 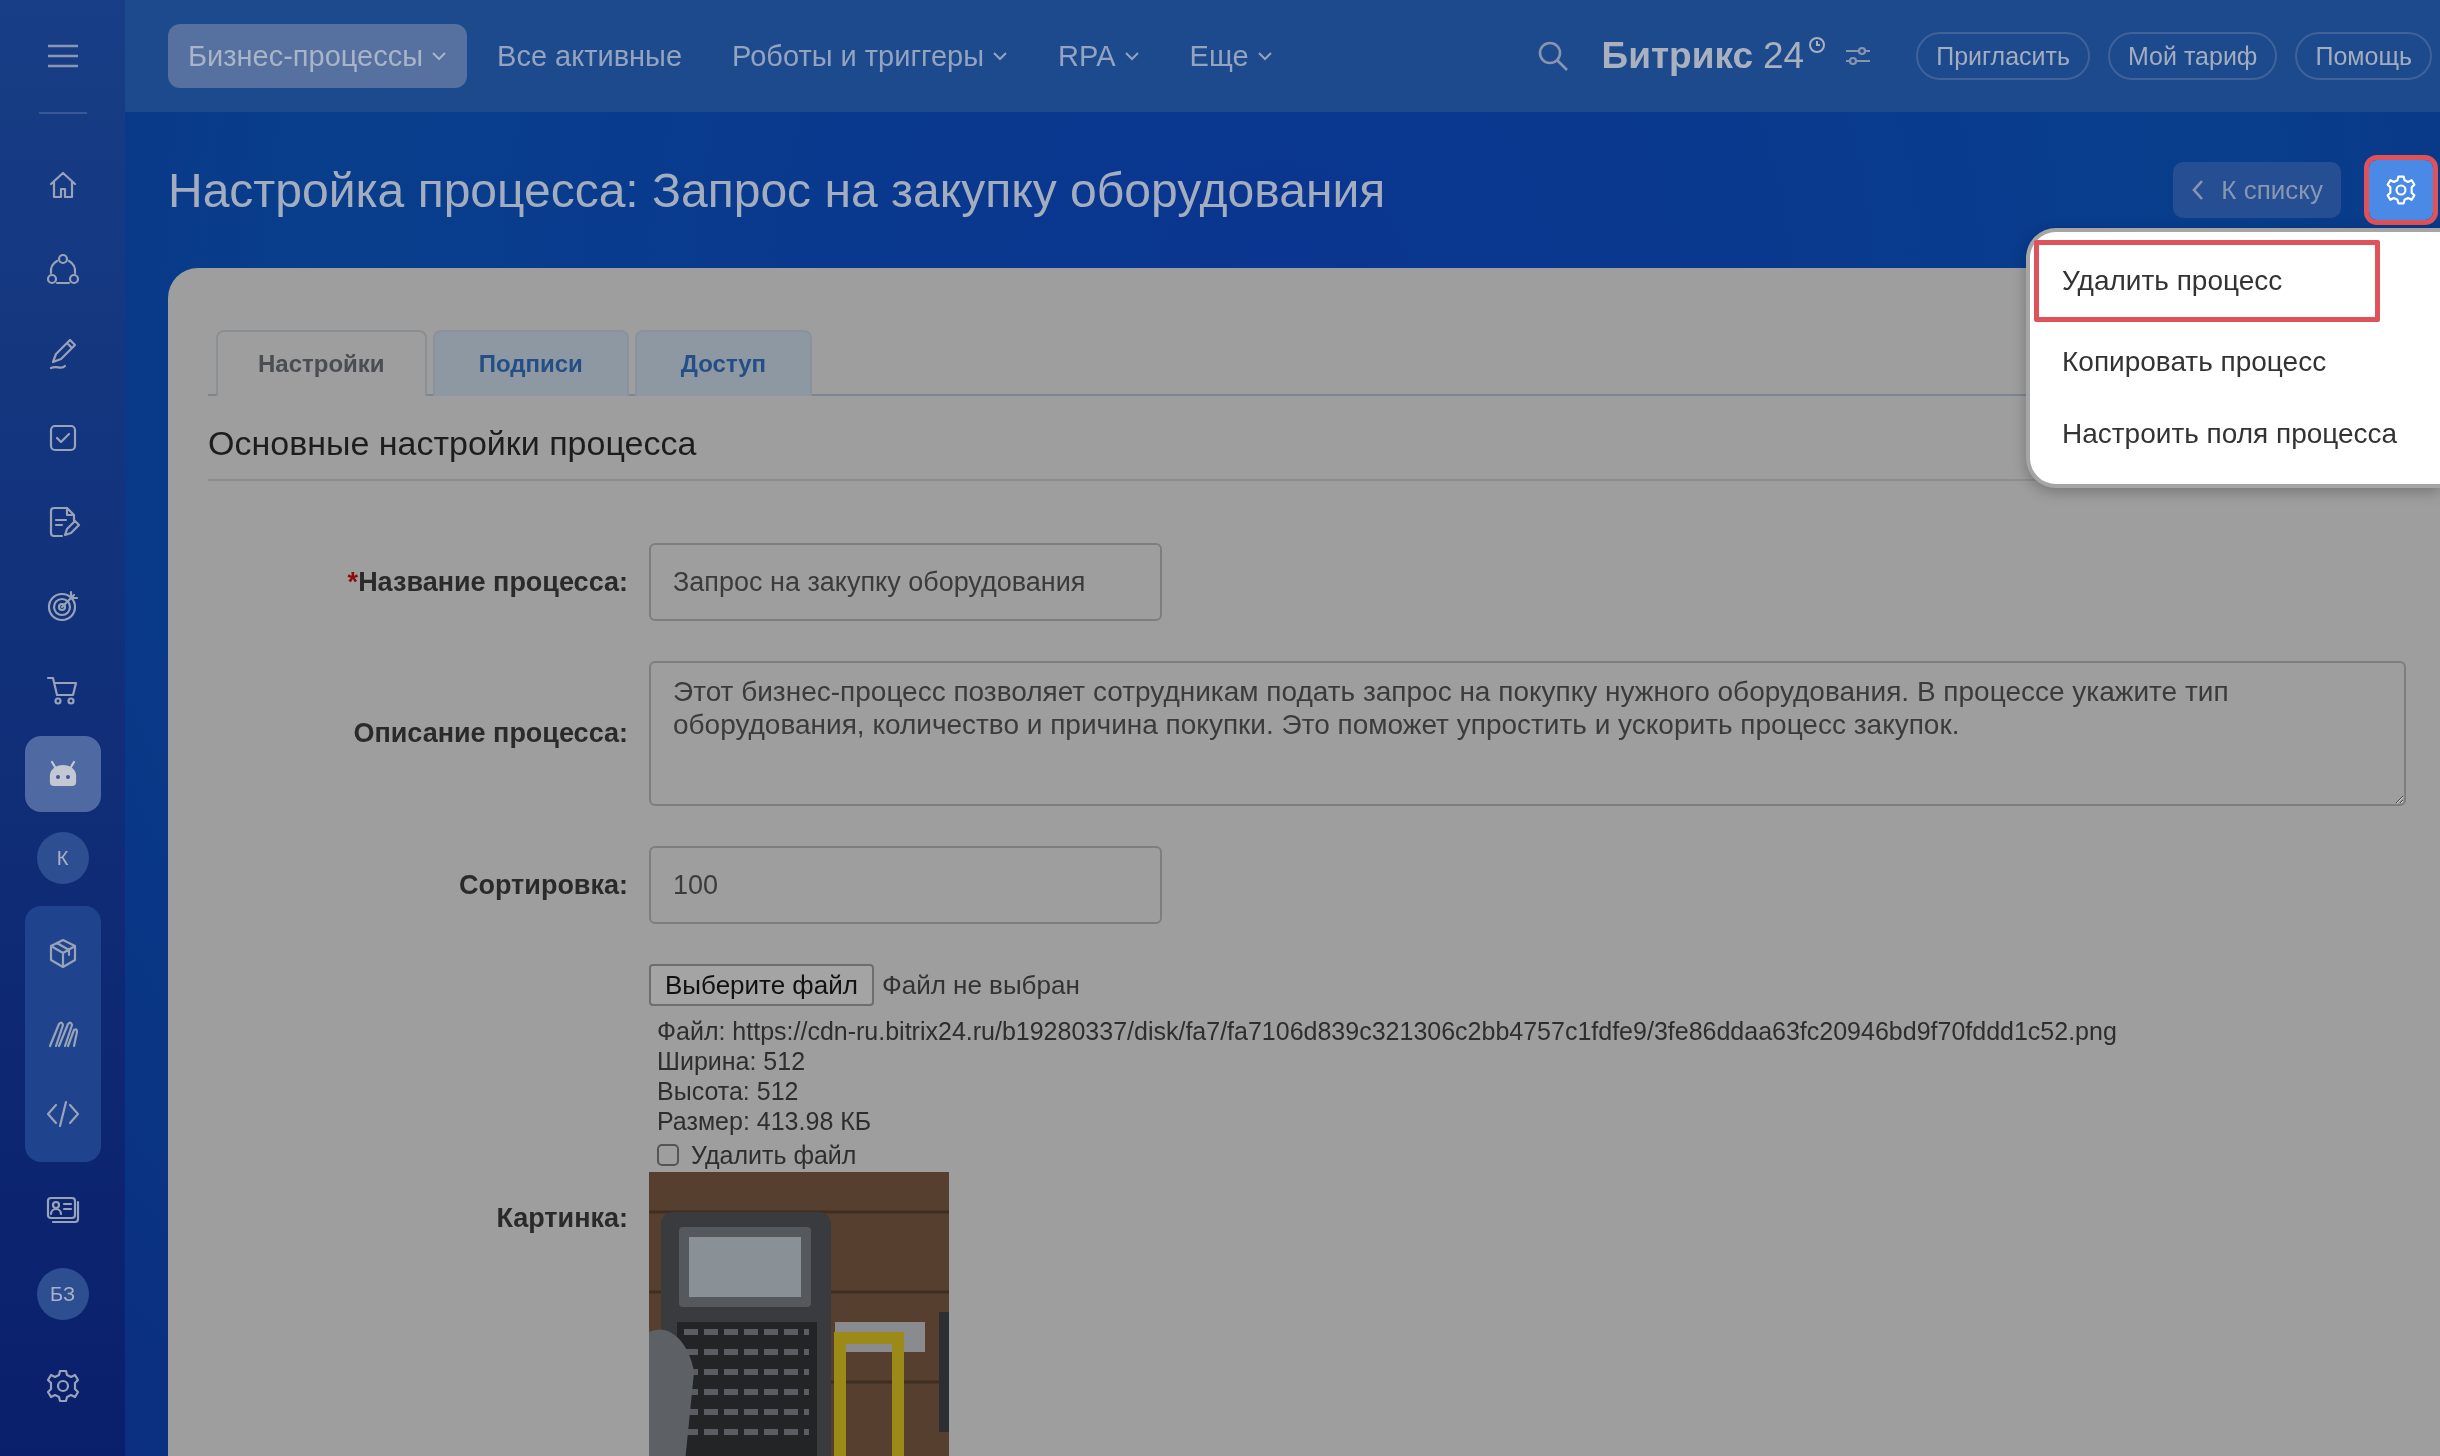 I want to click on file-status: Файл не выбран, so click(x=980, y=985).